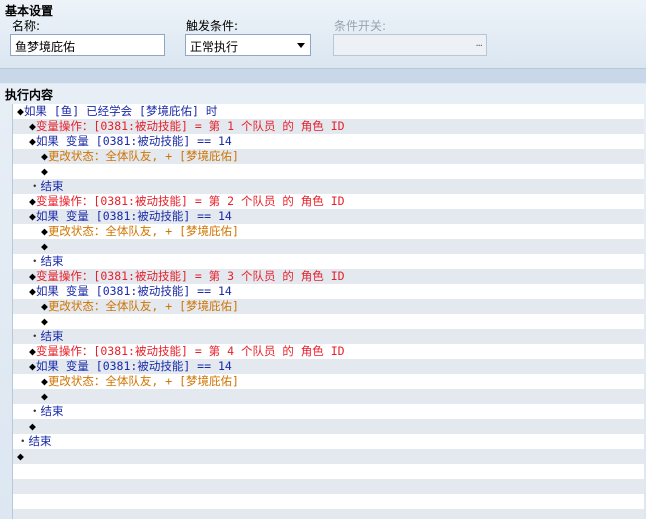 This screenshot has height=519, width=646. What do you see at coordinates (301, 45) in the screenshot?
I see `dropdown-arrow-icon` at bounding box center [301, 45].